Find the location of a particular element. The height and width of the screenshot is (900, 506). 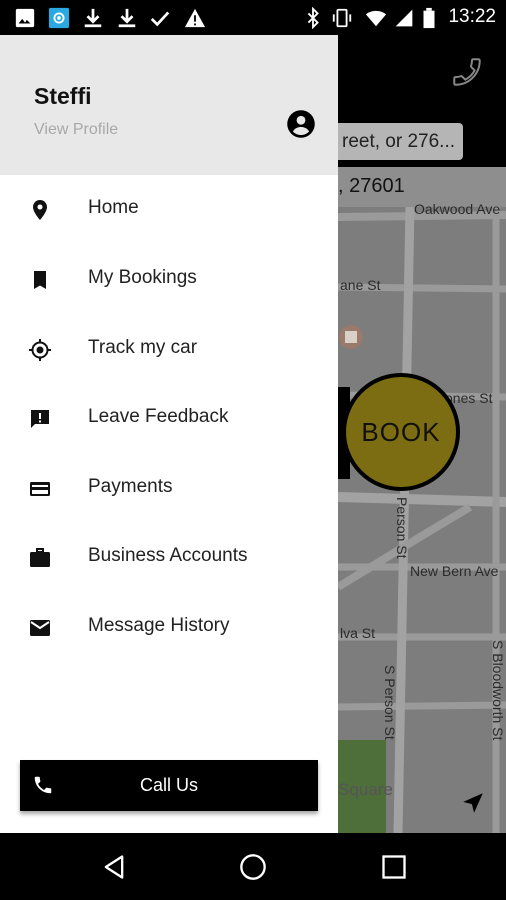

status-bar: 13:22 is located at coordinates (253, 17).